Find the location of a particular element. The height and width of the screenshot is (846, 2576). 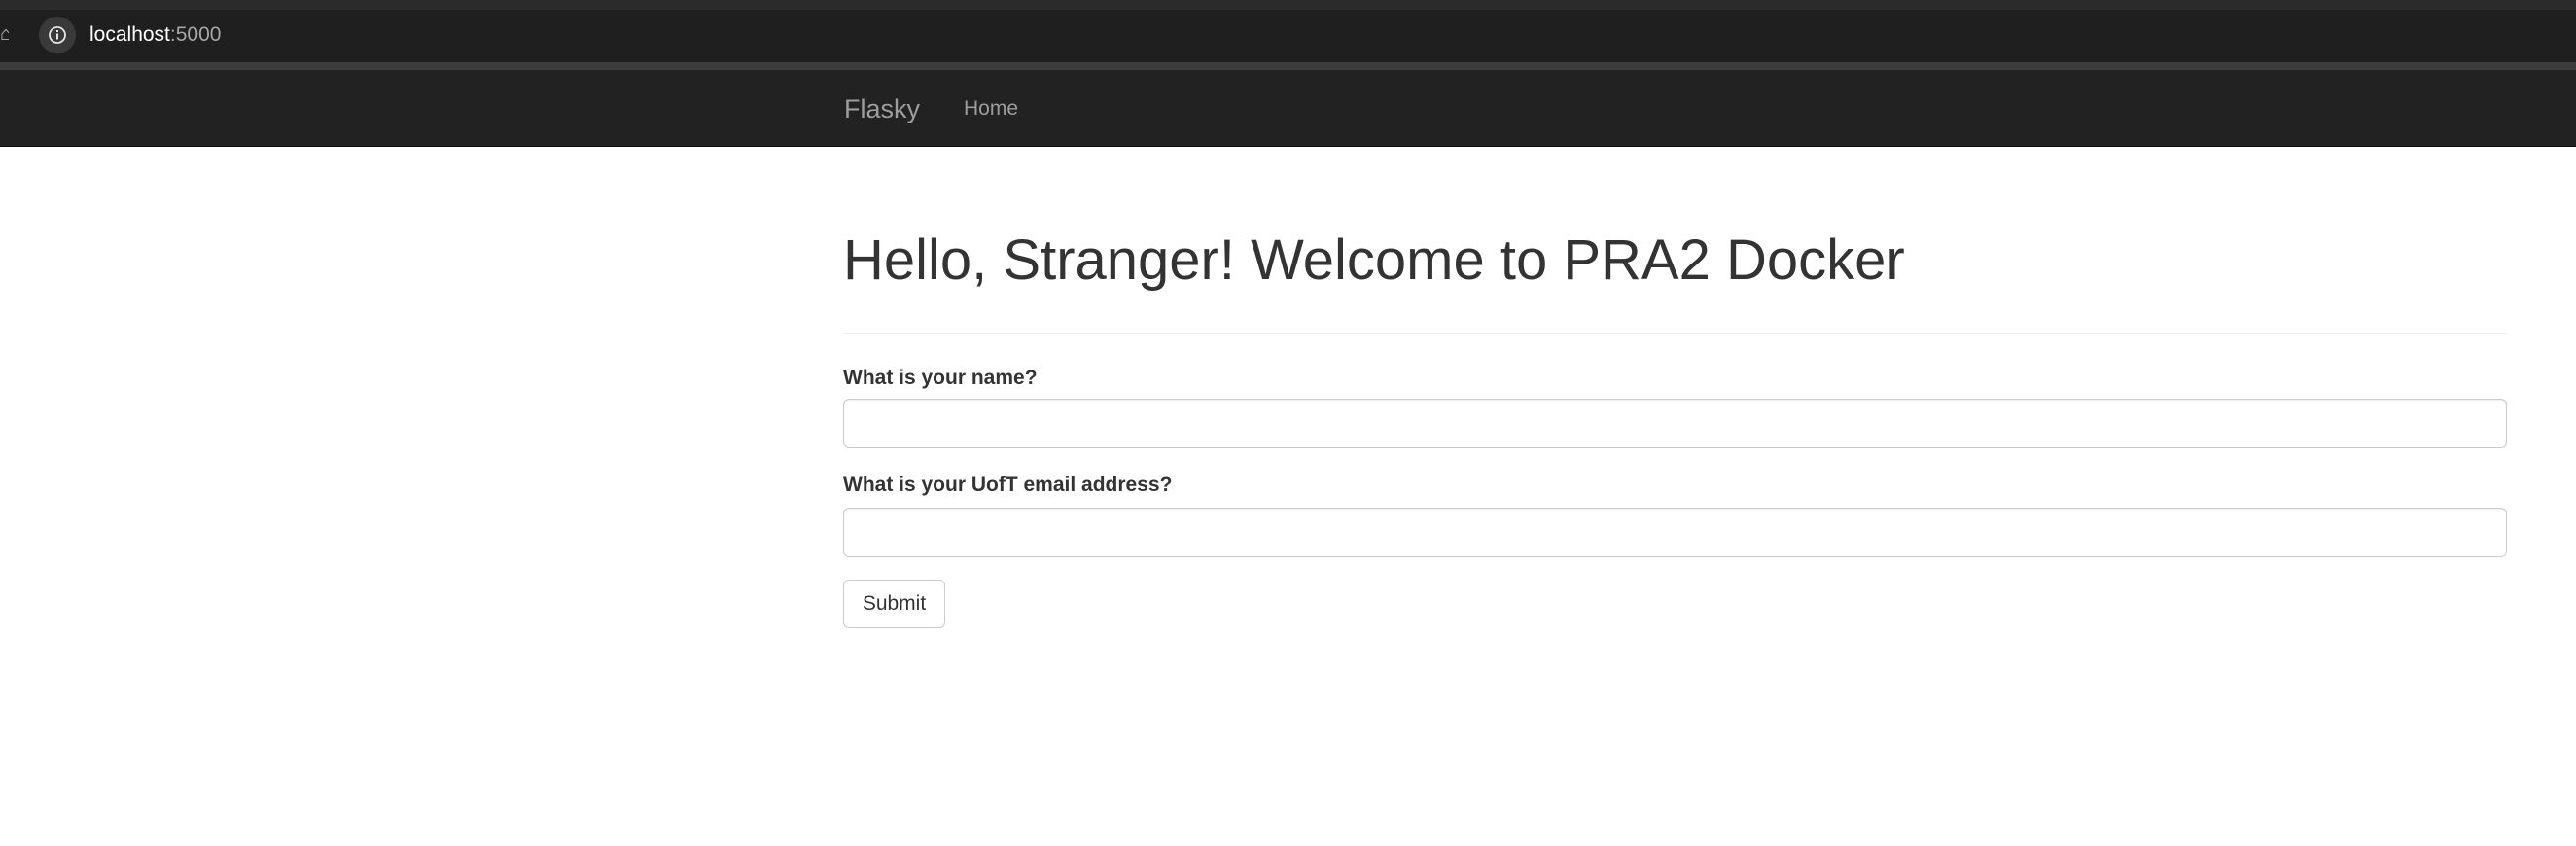

name-input is located at coordinates (1675, 423).